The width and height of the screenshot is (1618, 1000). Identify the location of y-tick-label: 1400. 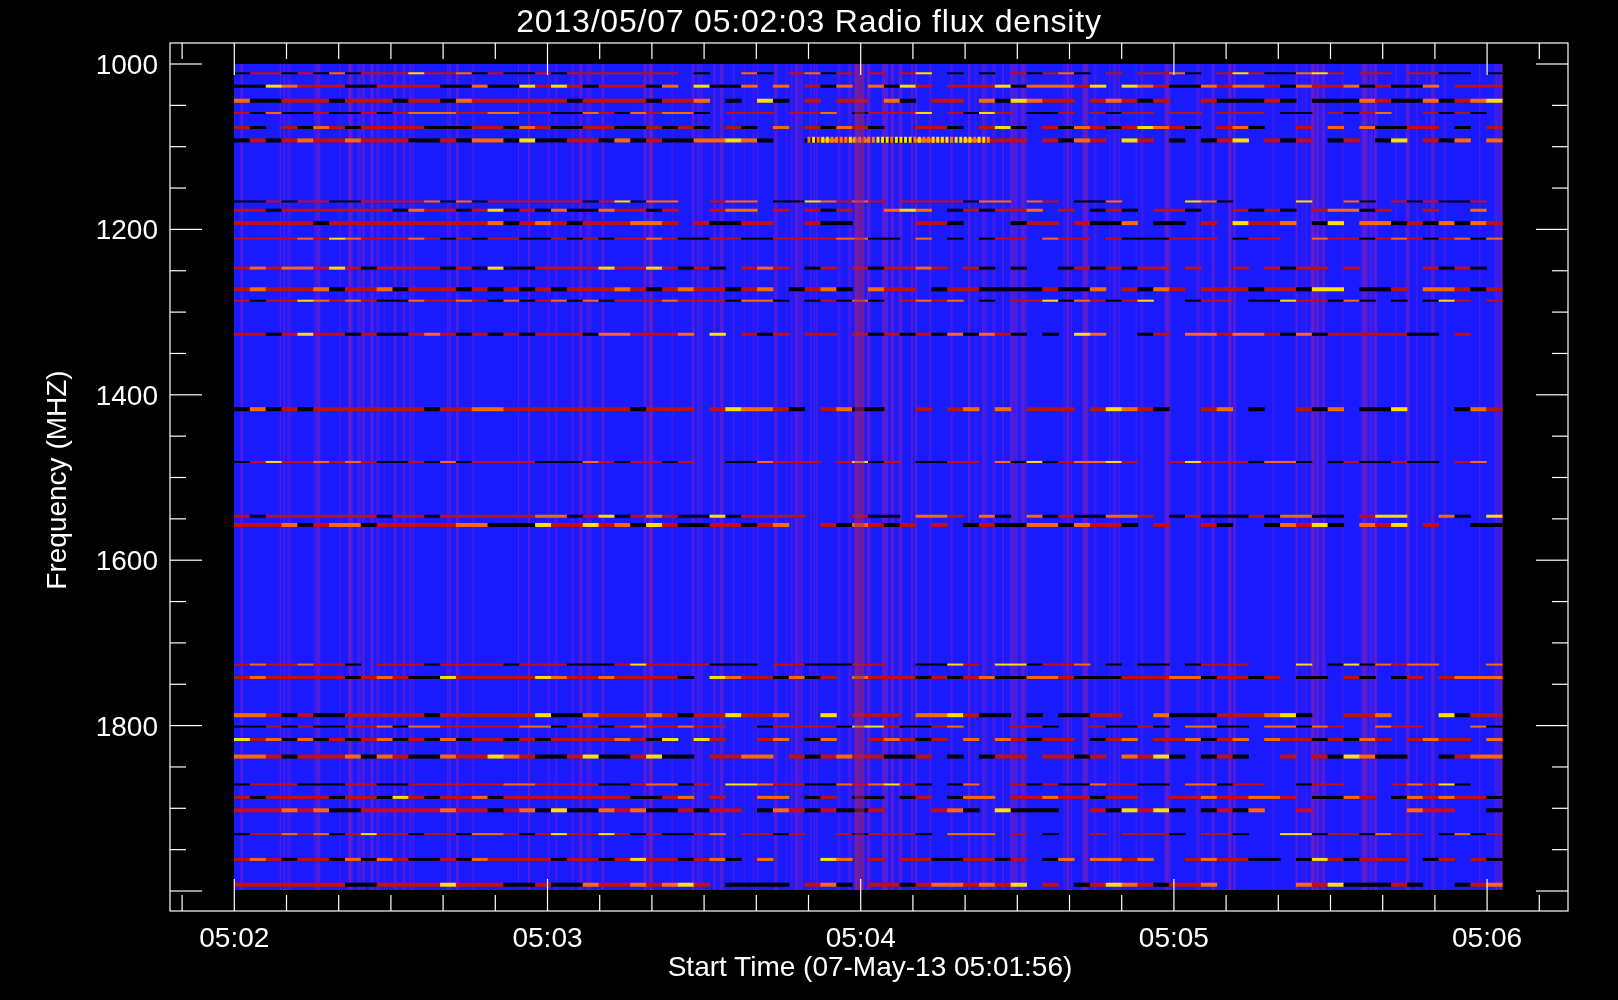
(126, 395).